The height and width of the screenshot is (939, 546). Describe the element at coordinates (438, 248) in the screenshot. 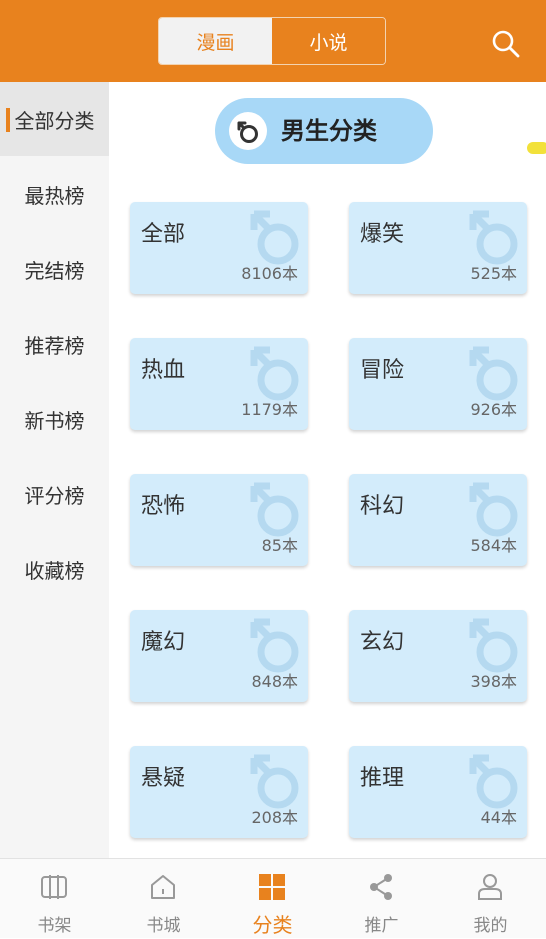

I see `category-card: 爆笑 525本` at that location.